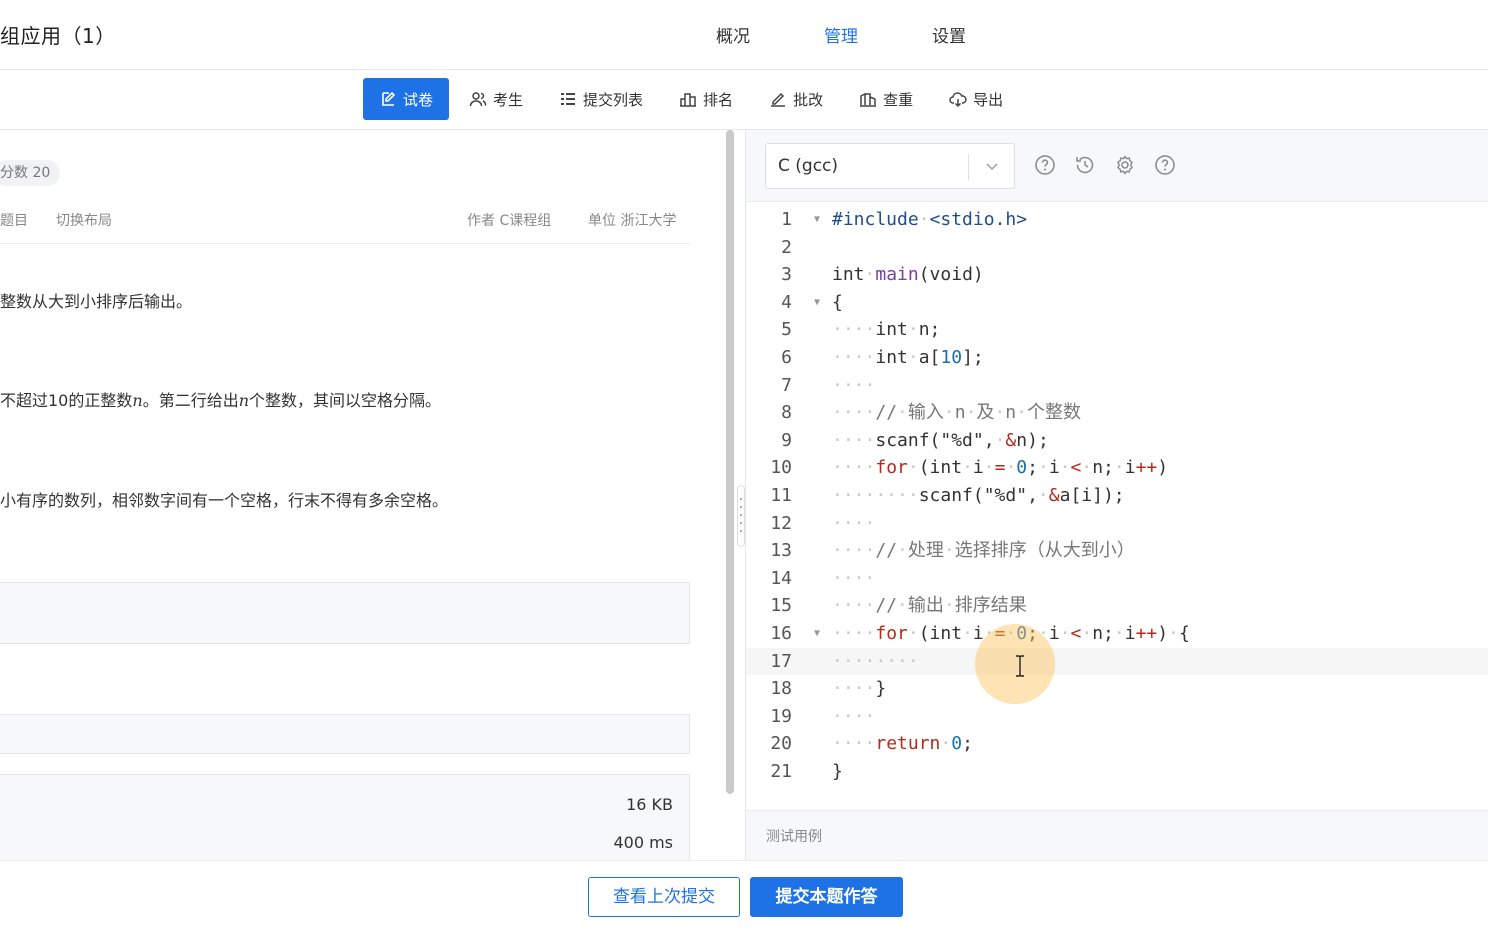 This screenshot has width=1488, height=930. I want to click on code-line: 9 ····scanf("%d",·&n);, so click(1117, 440).